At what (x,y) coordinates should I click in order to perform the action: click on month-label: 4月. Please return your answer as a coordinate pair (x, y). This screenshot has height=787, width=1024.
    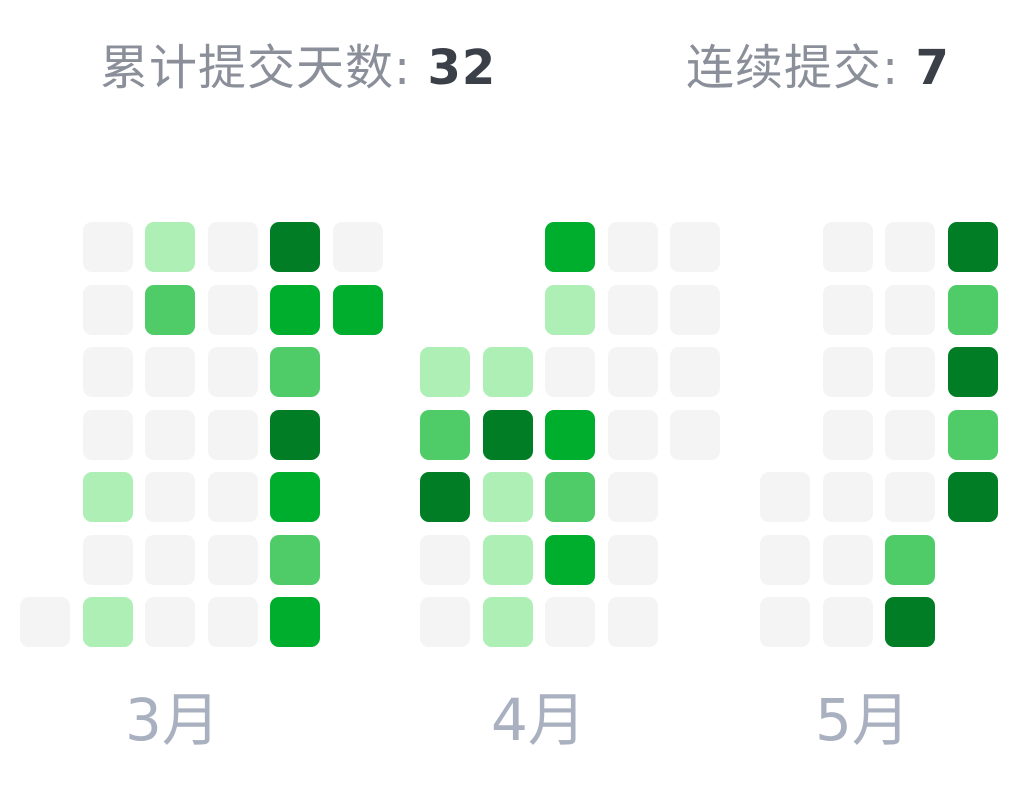
    Looking at the image, I should click on (538, 720).